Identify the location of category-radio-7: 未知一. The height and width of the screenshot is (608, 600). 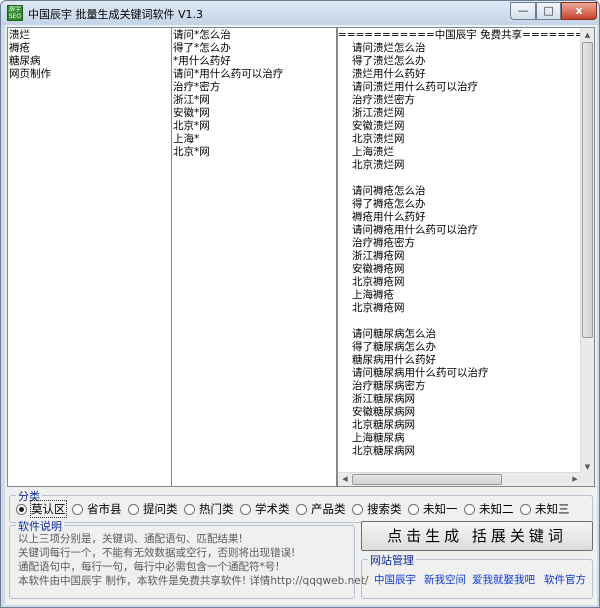
(433, 509).